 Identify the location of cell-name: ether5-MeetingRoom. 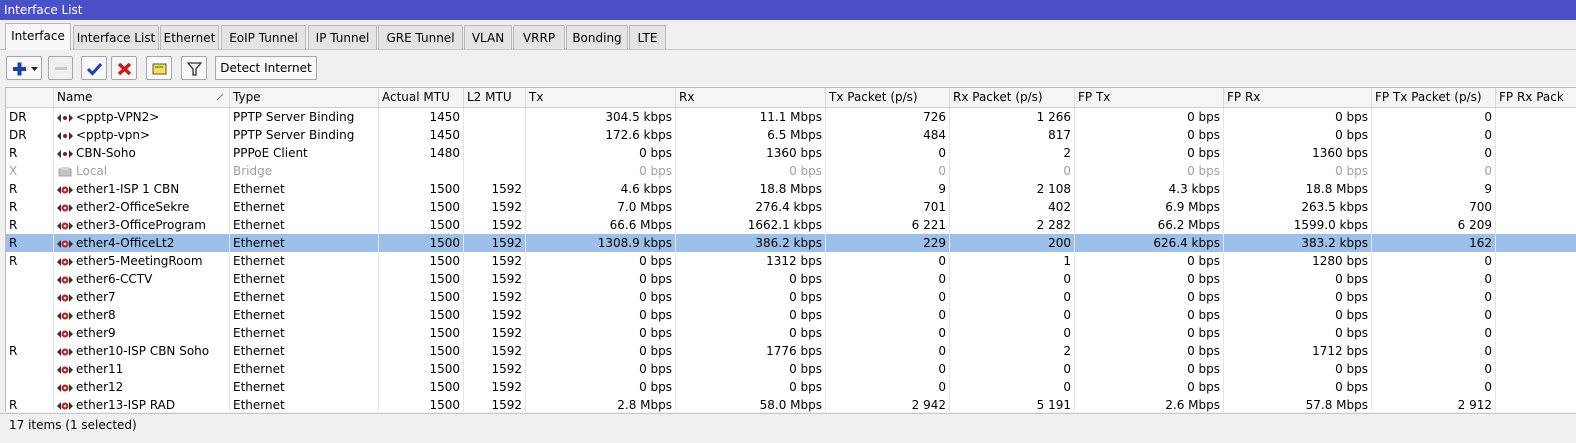
(142, 261).